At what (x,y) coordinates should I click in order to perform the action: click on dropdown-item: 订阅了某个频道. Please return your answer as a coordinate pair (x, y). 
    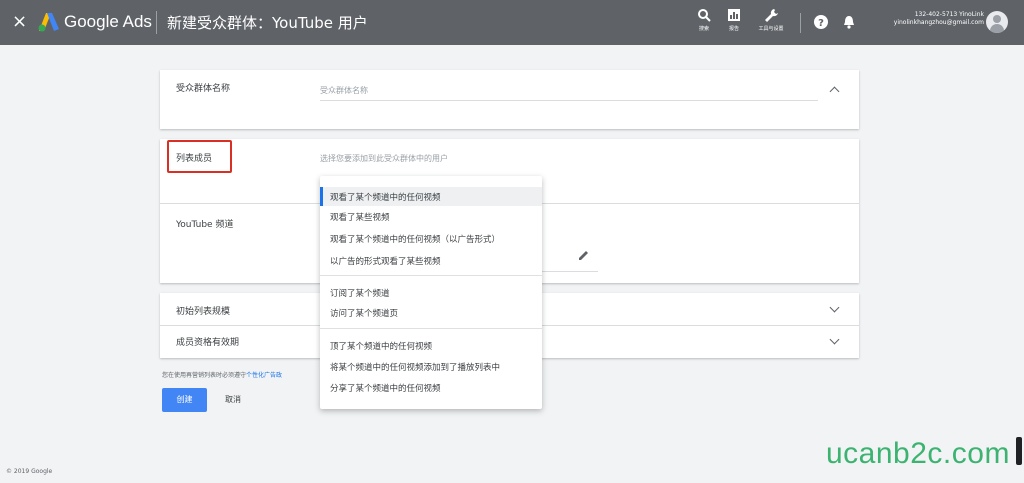
    Looking at the image, I should click on (360, 293).